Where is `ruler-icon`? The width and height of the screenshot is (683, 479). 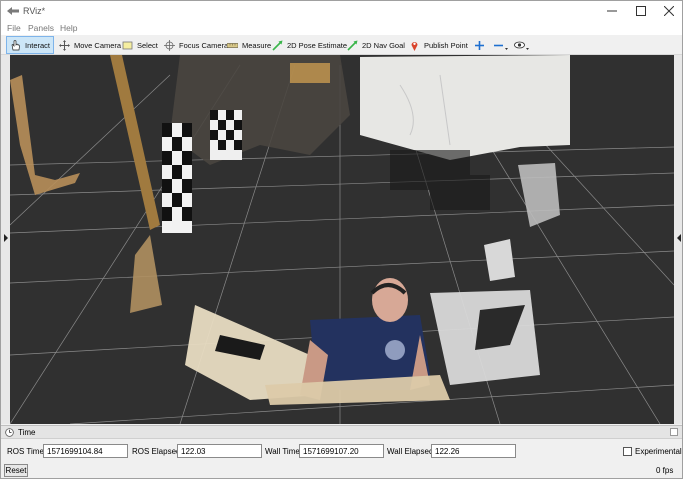
ruler-icon is located at coordinates (232, 45).